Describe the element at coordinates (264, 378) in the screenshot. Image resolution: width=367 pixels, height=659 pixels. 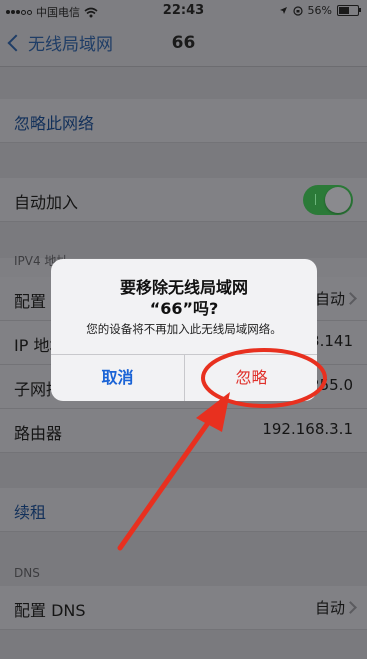
I see `annotation-circle` at that location.